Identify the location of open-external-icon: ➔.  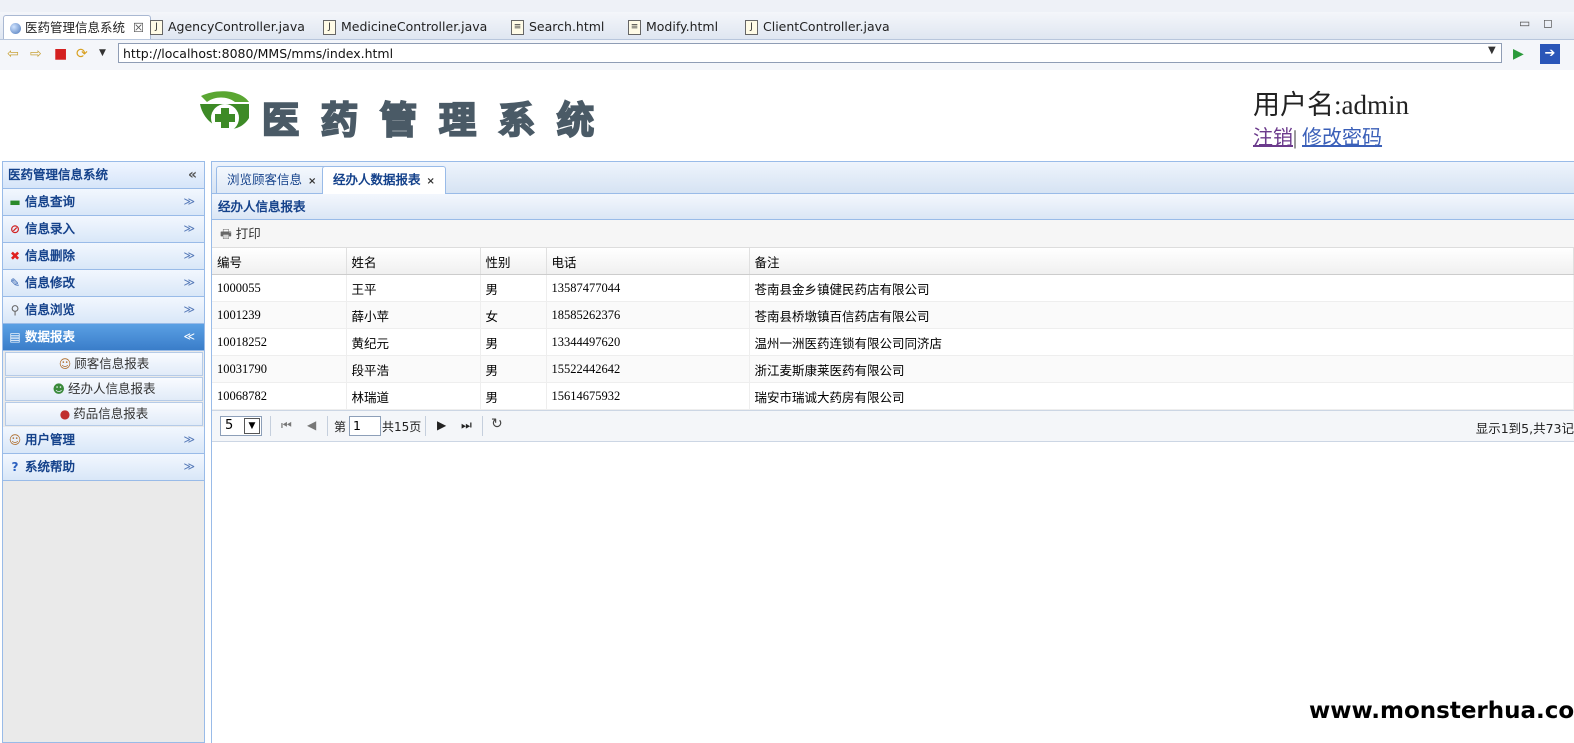
(1550, 54).